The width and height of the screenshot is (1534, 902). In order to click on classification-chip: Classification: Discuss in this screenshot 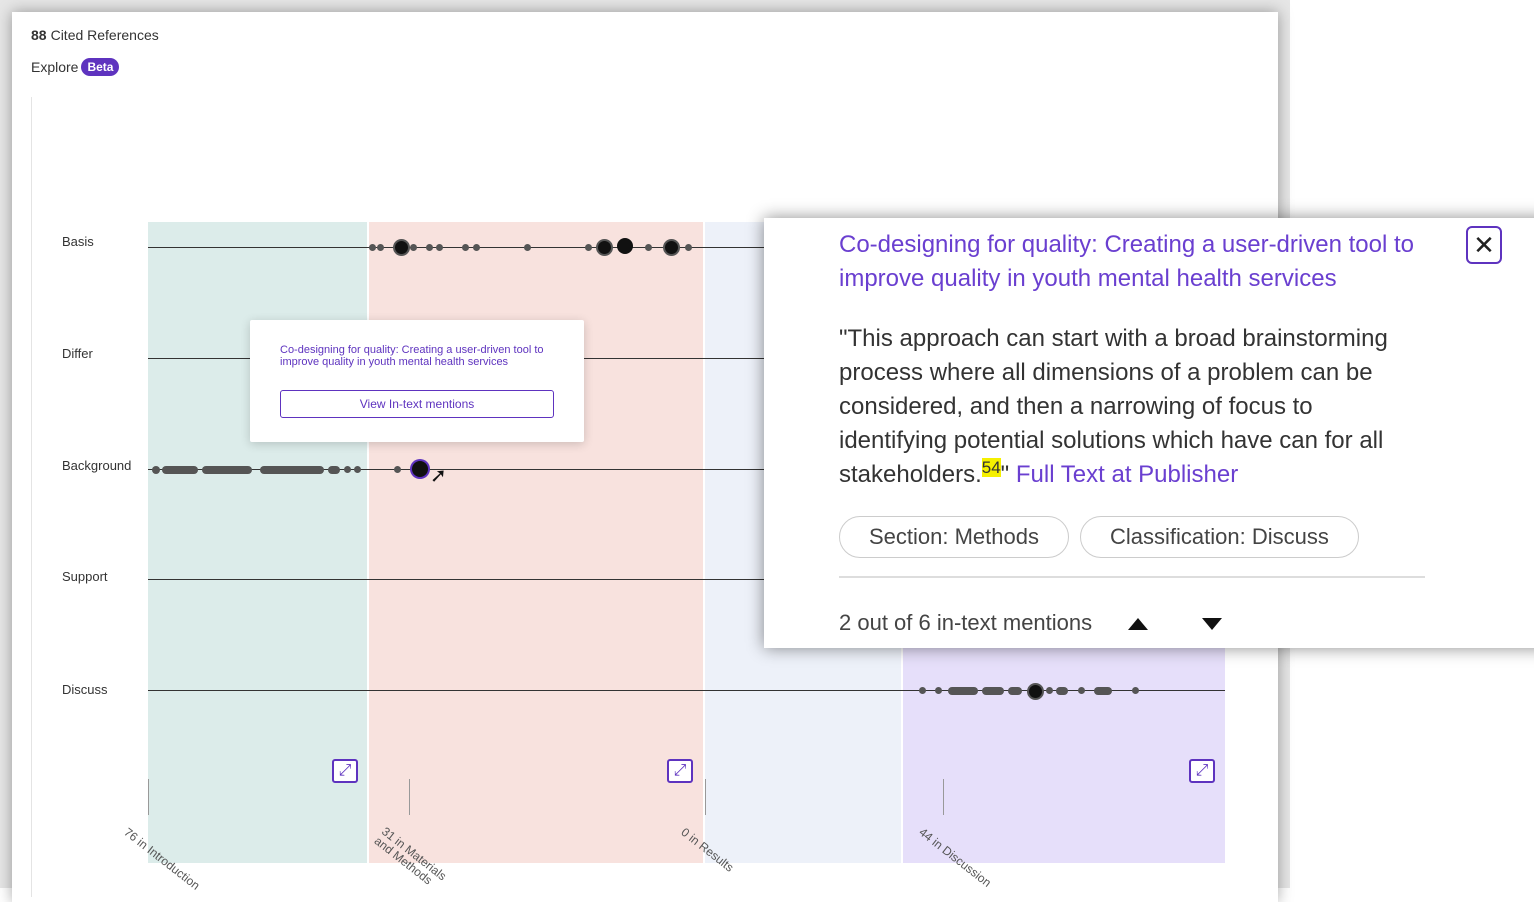, I will do `click(1219, 537)`.